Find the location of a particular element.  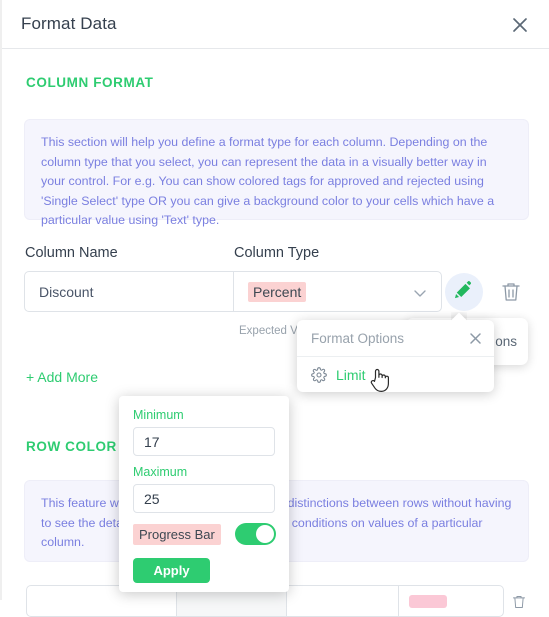

menu-item-limit-label: Limit is located at coordinates (351, 374).